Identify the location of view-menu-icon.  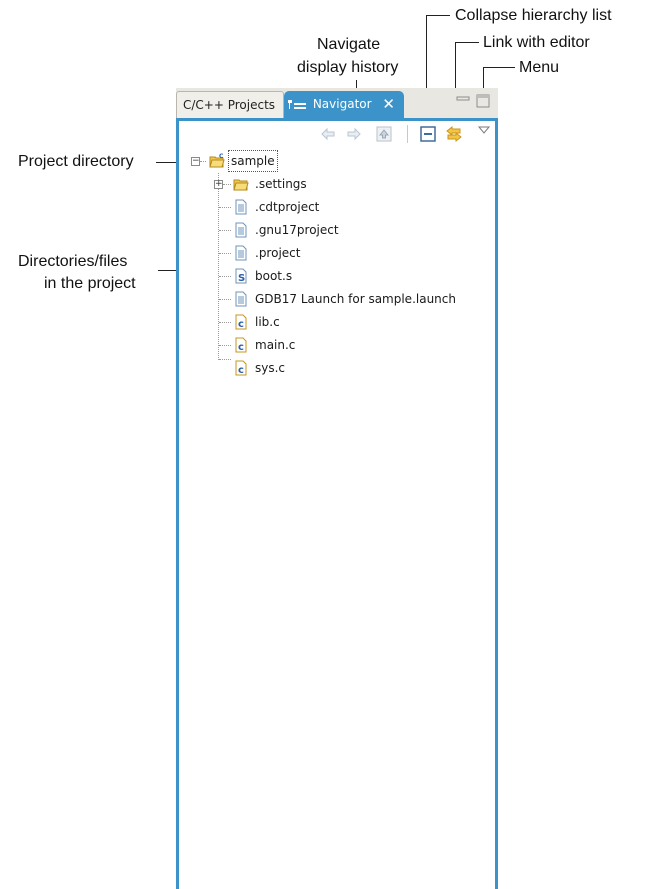
(484, 130).